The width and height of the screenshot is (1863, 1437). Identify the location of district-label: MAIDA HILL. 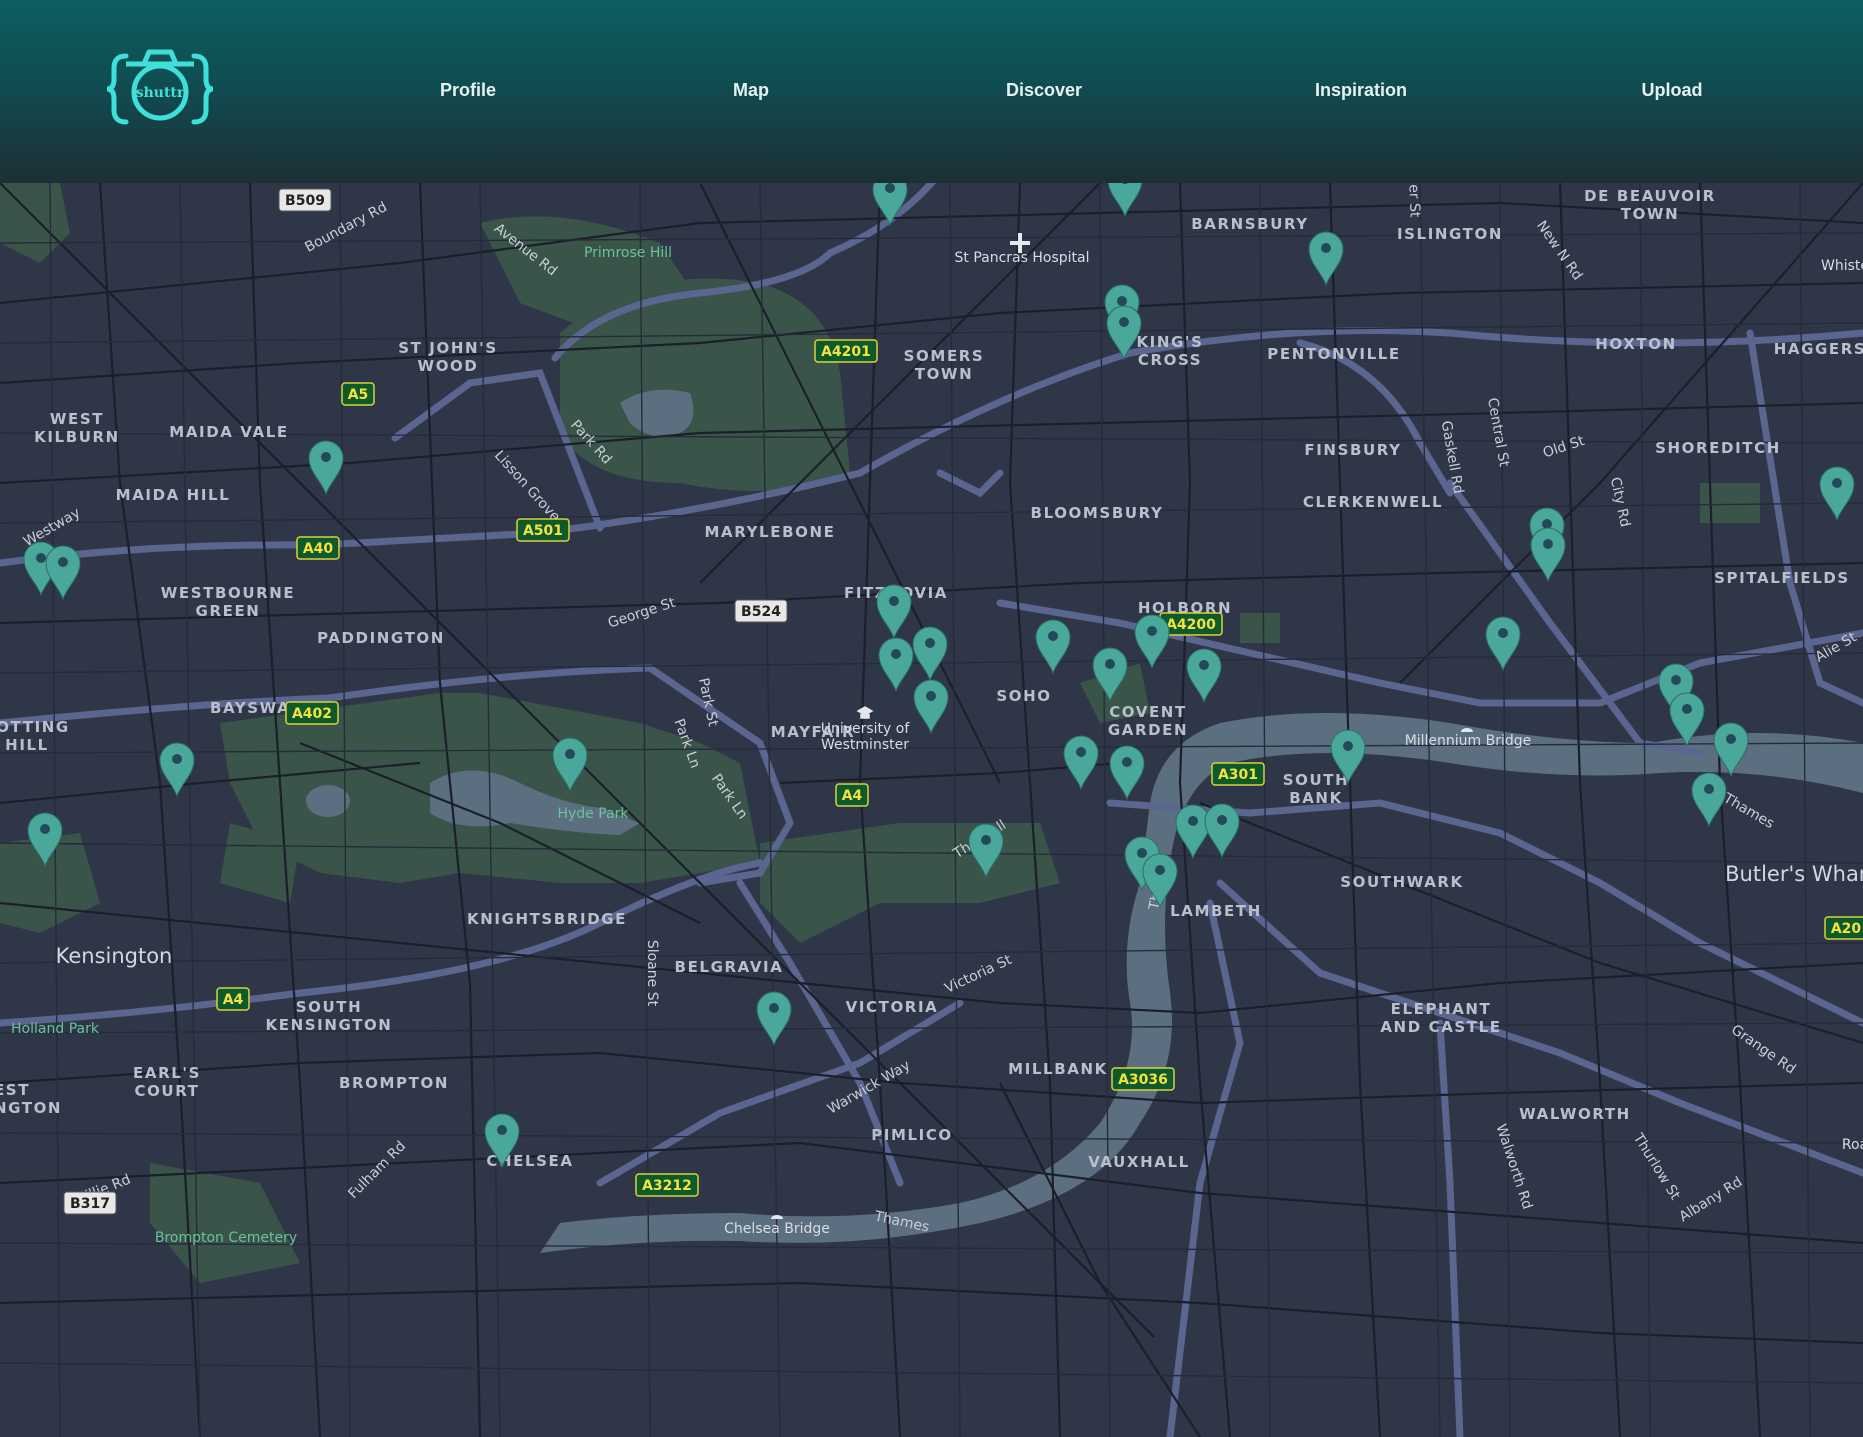
(173, 495).